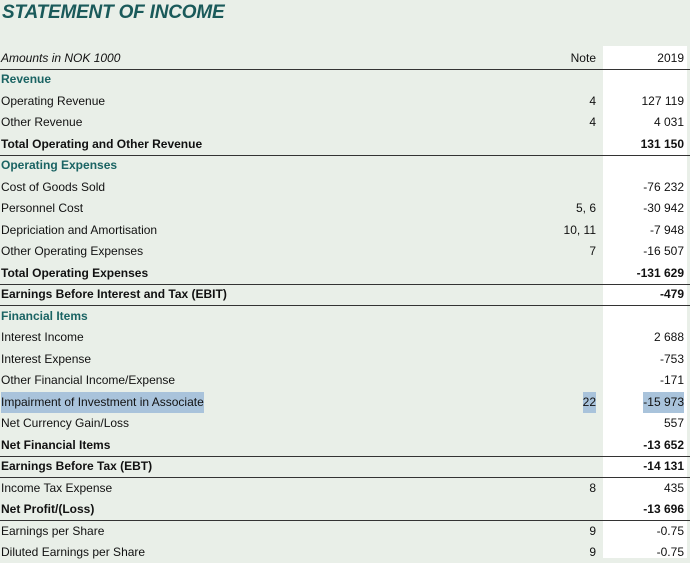  I want to click on row-value: -15 973, so click(663, 402).